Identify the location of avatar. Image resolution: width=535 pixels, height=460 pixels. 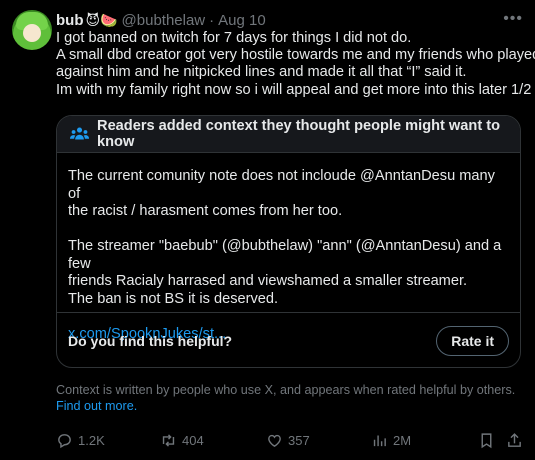
(32, 30).